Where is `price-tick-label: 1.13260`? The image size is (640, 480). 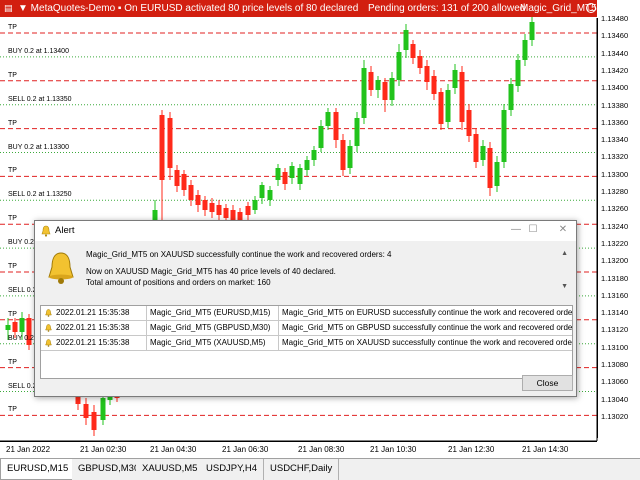 price-tick-label: 1.13260 is located at coordinates (615, 209).